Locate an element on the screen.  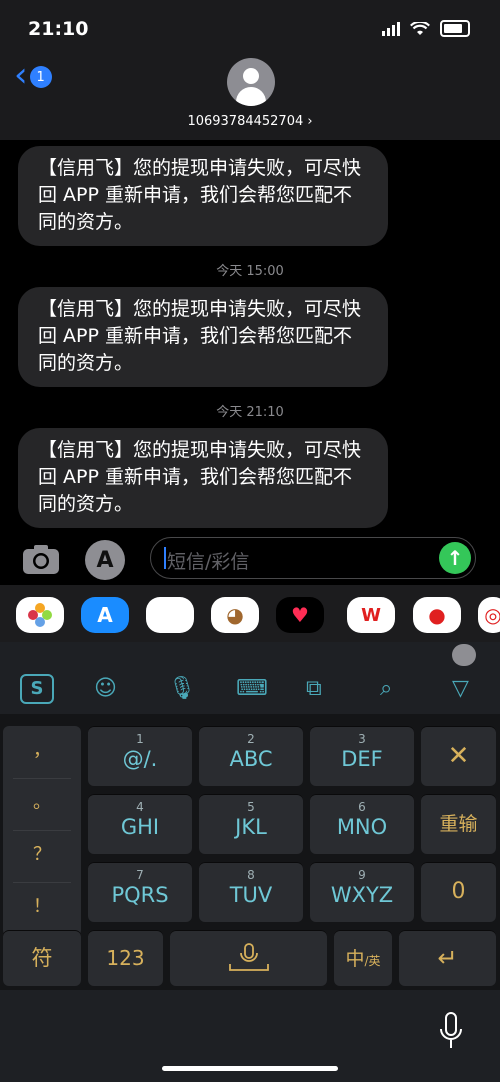
app-store-button: A is located at coordinates (105, 560).